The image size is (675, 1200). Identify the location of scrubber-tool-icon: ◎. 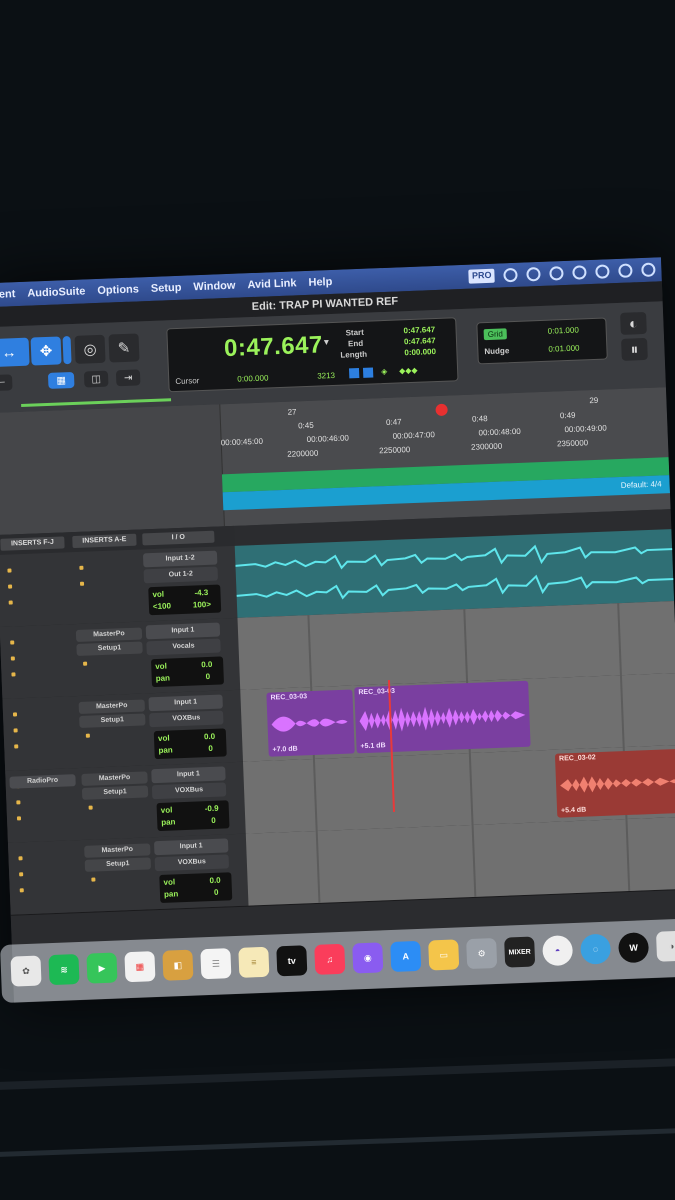
(90, 349).